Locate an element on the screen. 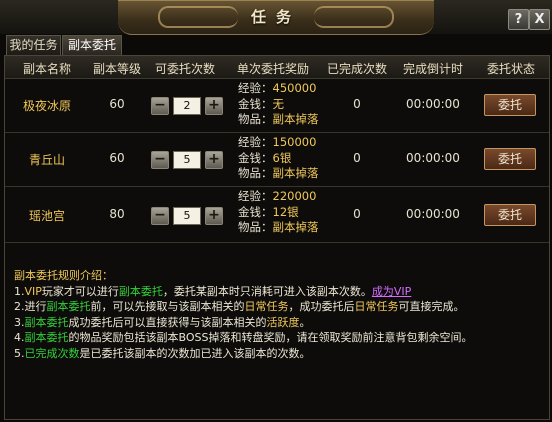  col-countdown: 完成倒计时 is located at coordinates (432, 69).